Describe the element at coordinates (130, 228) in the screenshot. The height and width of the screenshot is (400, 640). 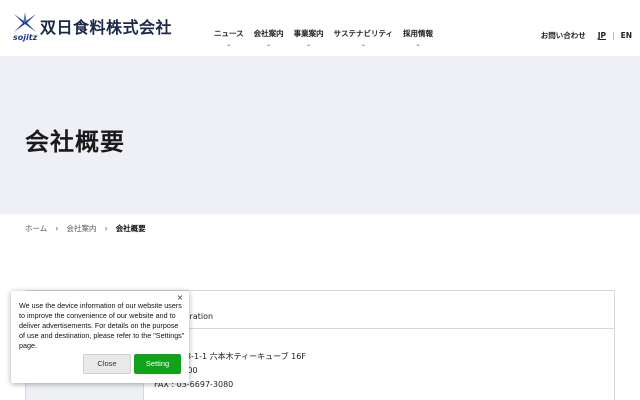
I see `breadcrumb-current: 会社概要` at that location.